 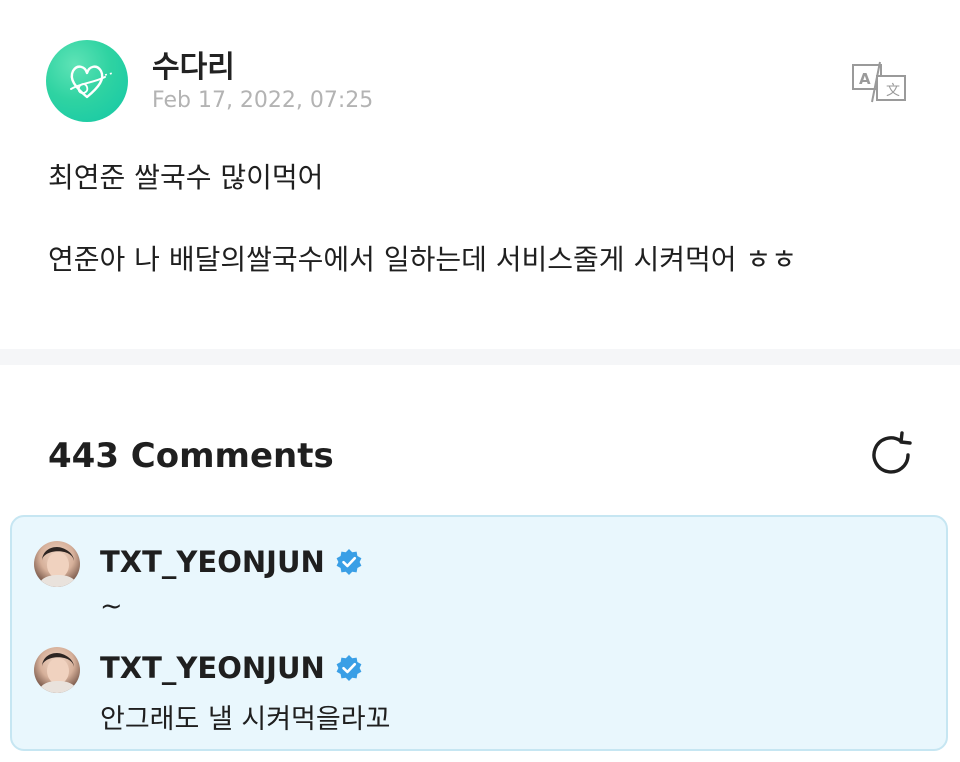 I want to click on comment-text: 안그래도 낼 시켜먹을라꼬, so click(x=245, y=719).